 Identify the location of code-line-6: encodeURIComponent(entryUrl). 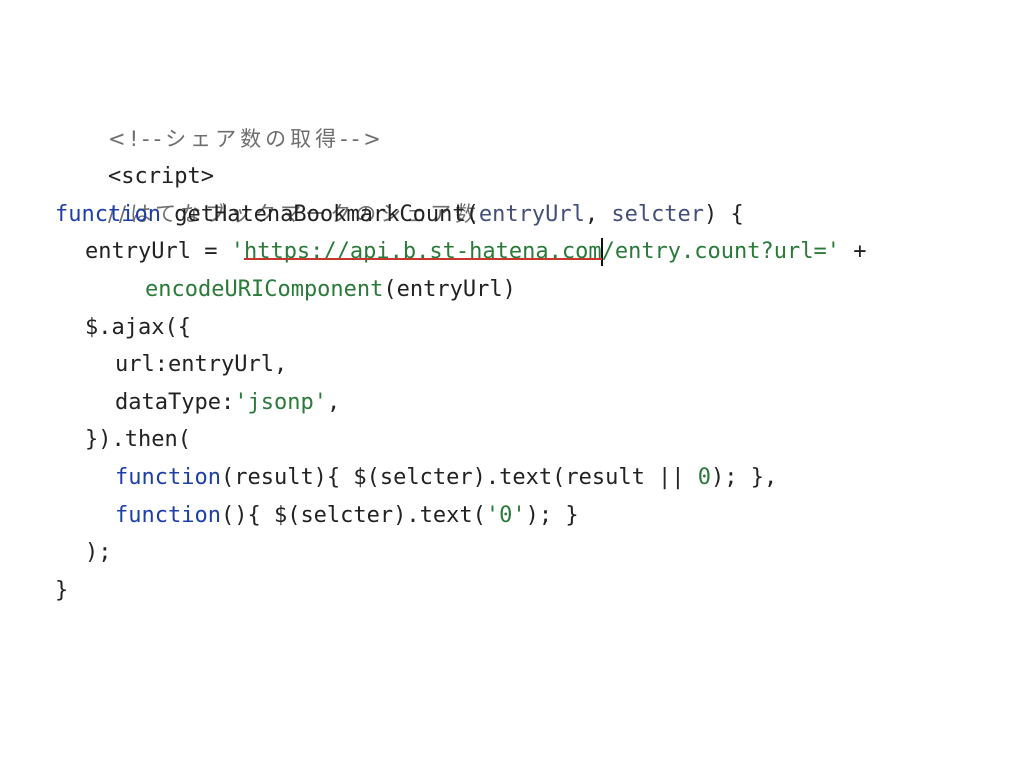
(525, 290).